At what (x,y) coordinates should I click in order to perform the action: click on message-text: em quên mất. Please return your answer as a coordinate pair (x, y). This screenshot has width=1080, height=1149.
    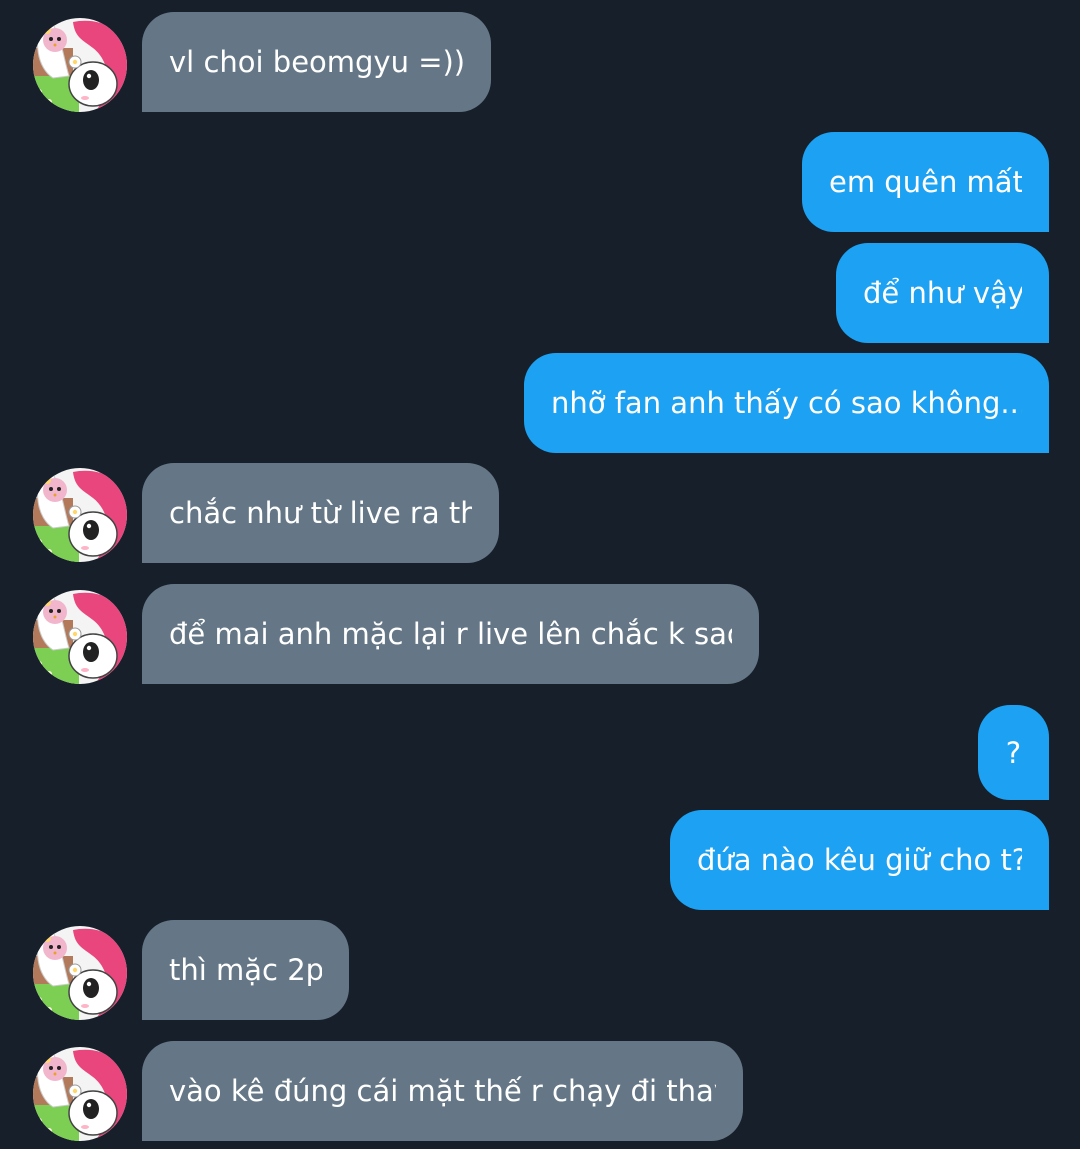
    Looking at the image, I should click on (925, 182).